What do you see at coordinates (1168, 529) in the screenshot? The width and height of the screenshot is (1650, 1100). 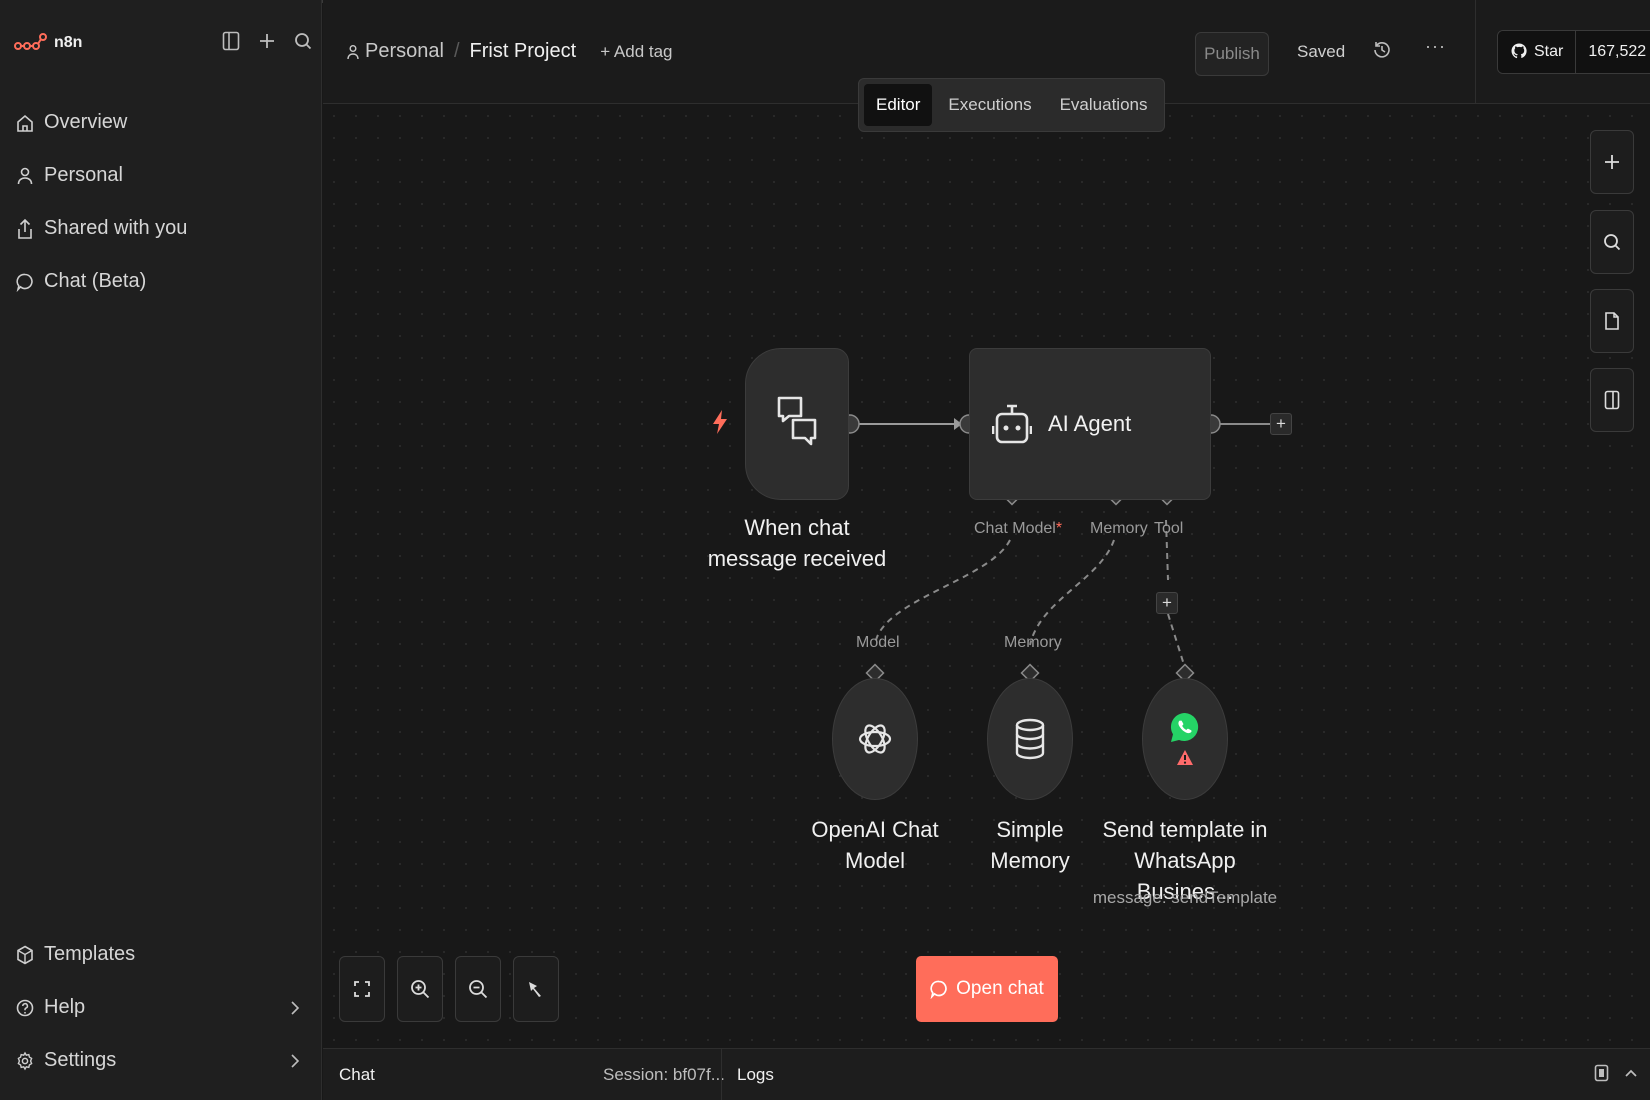 I see `slot-tool: Tool` at bounding box center [1168, 529].